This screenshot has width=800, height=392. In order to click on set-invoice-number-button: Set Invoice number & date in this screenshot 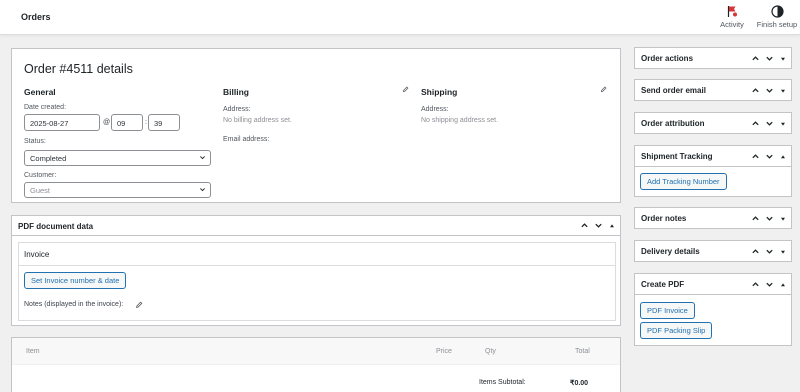, I will do `click(75, 280)`.